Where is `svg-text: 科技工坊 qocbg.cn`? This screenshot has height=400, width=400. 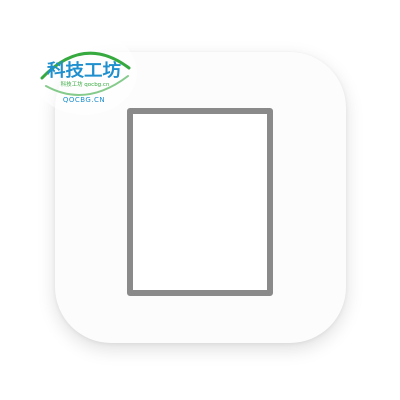
svg-text: 科技工坊 qocbg.cn is located at coordinates (85, 84).